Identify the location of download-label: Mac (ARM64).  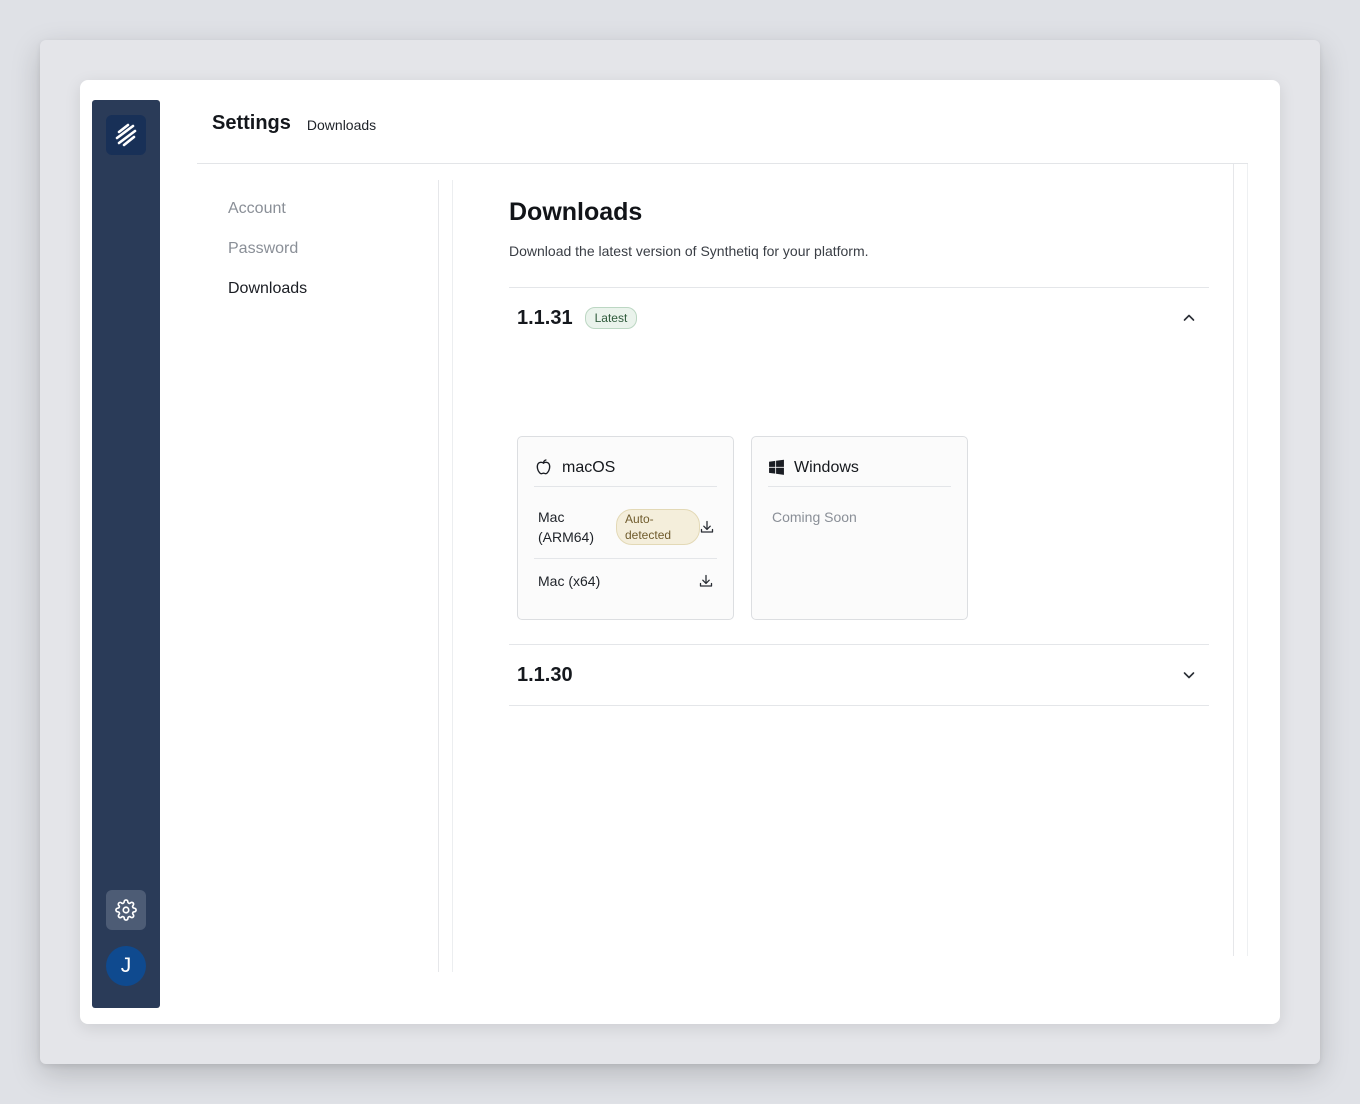
(566, 527).